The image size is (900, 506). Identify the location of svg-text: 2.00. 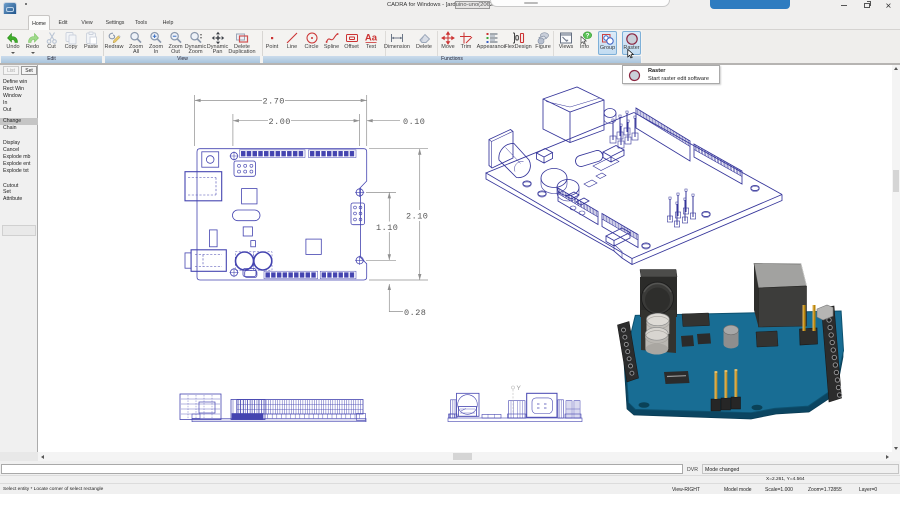
(280, 122).